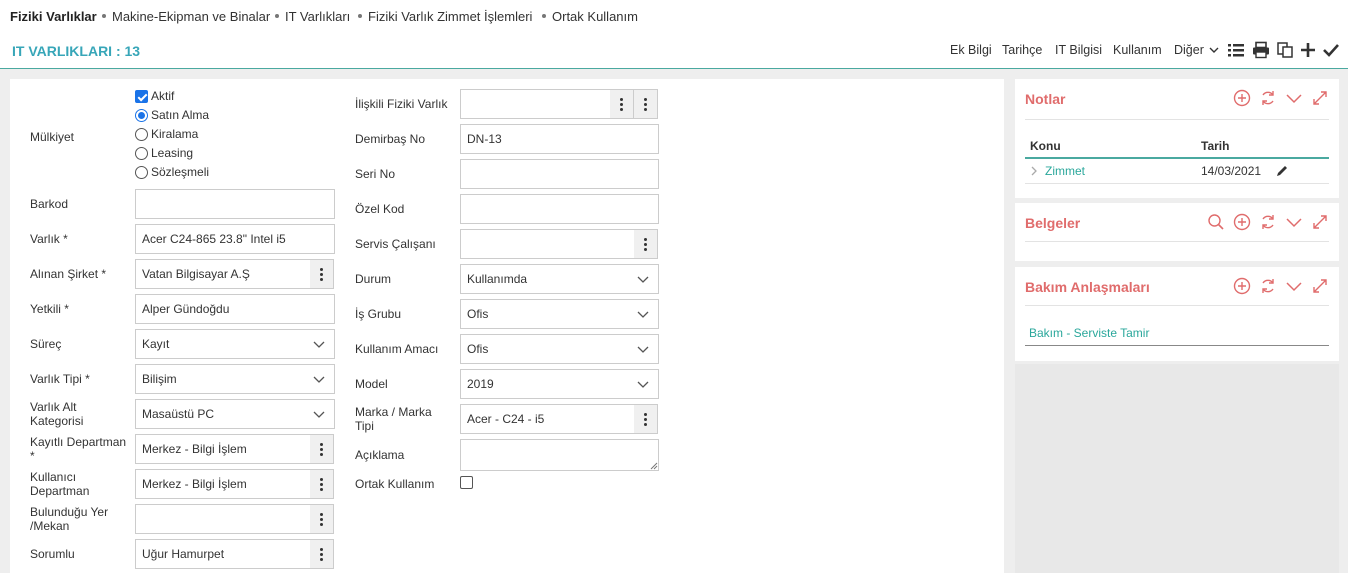 This screenshot has width=1348, height=573. I want to click on sorumlu-input: Uğur Hamurpet, so click(223, 554).